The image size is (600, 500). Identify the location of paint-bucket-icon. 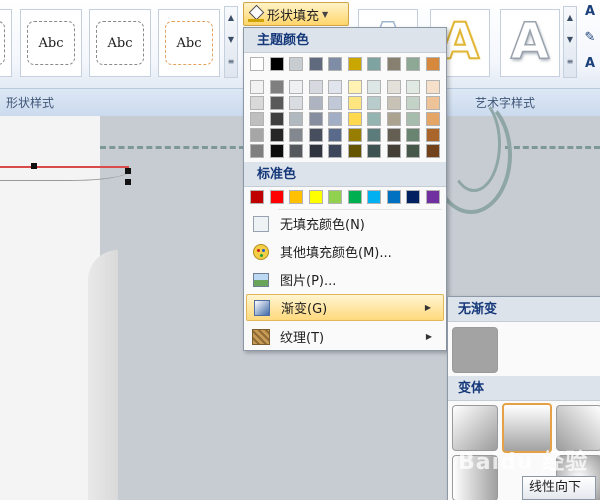
(256, 14).